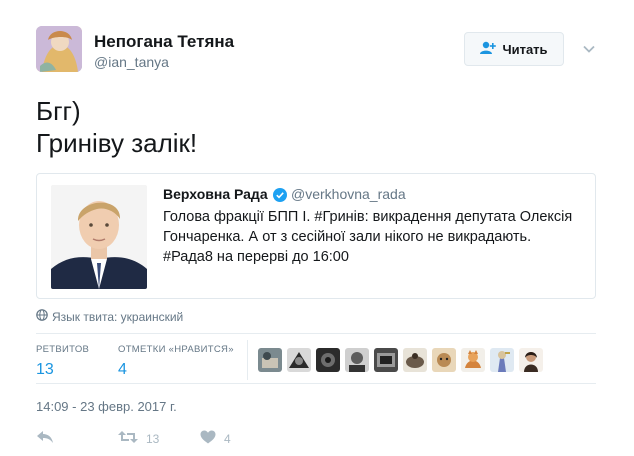  I want to click on quoted-tweet-image, so click(99, 237).